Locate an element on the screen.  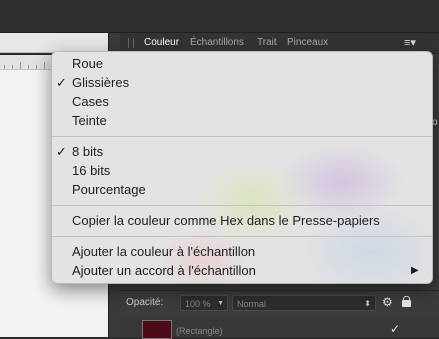
layer-thumbnail is located at coordinates (157, 329).